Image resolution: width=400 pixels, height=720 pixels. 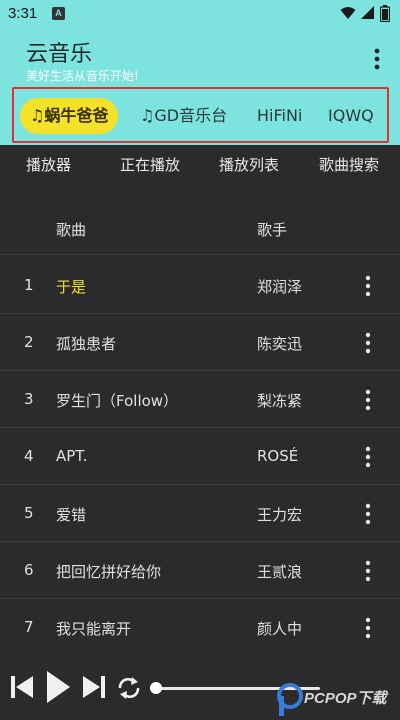 I want to click on app-subtitle: 美好生活从音乐开始!, so click(x=82, y=76).